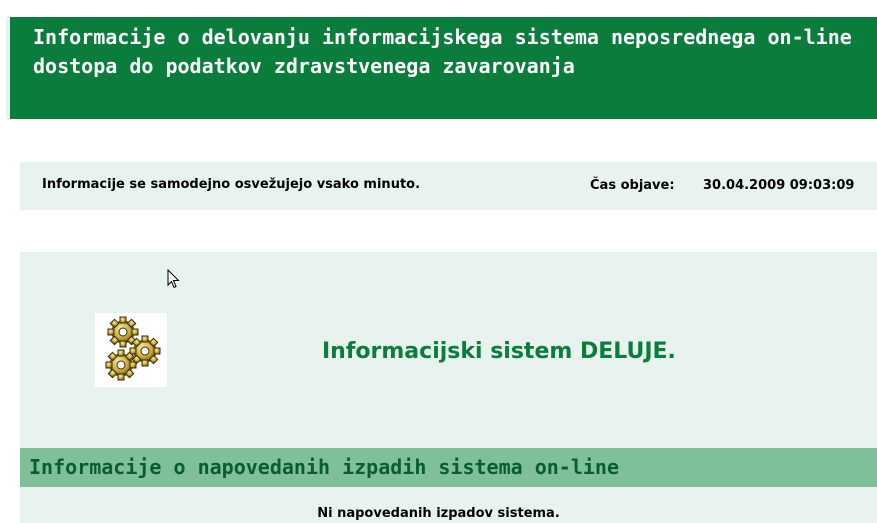 This screenshot has width=877, height=523. What do you see at coordinates (438, 513) in the screenshot?
I see `no-outages-text: Ni napovedanih izpadov sistema.` at bounding box center [438, 513].